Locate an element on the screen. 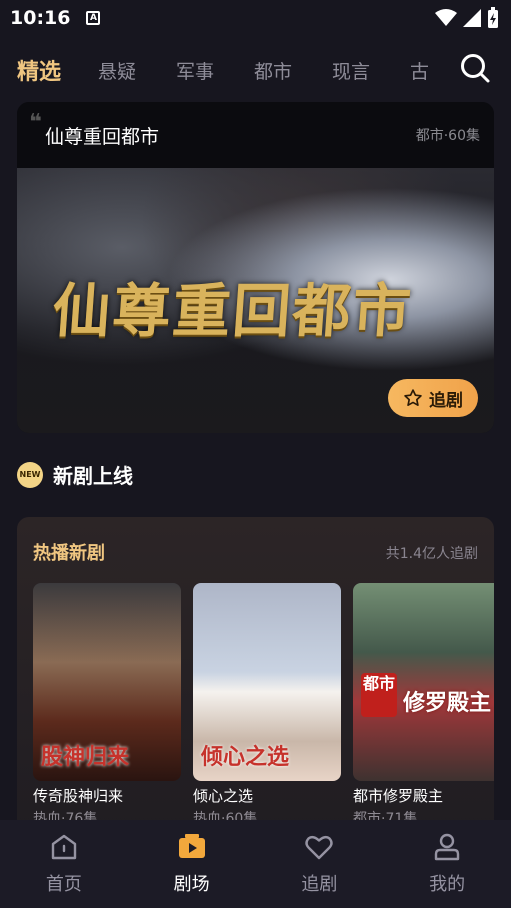 This screenshot has height=908, width=511. poster-item: 都市 修罗殿主 都市修罗殿主 都市·71集 is located at coordinates (423, 705).